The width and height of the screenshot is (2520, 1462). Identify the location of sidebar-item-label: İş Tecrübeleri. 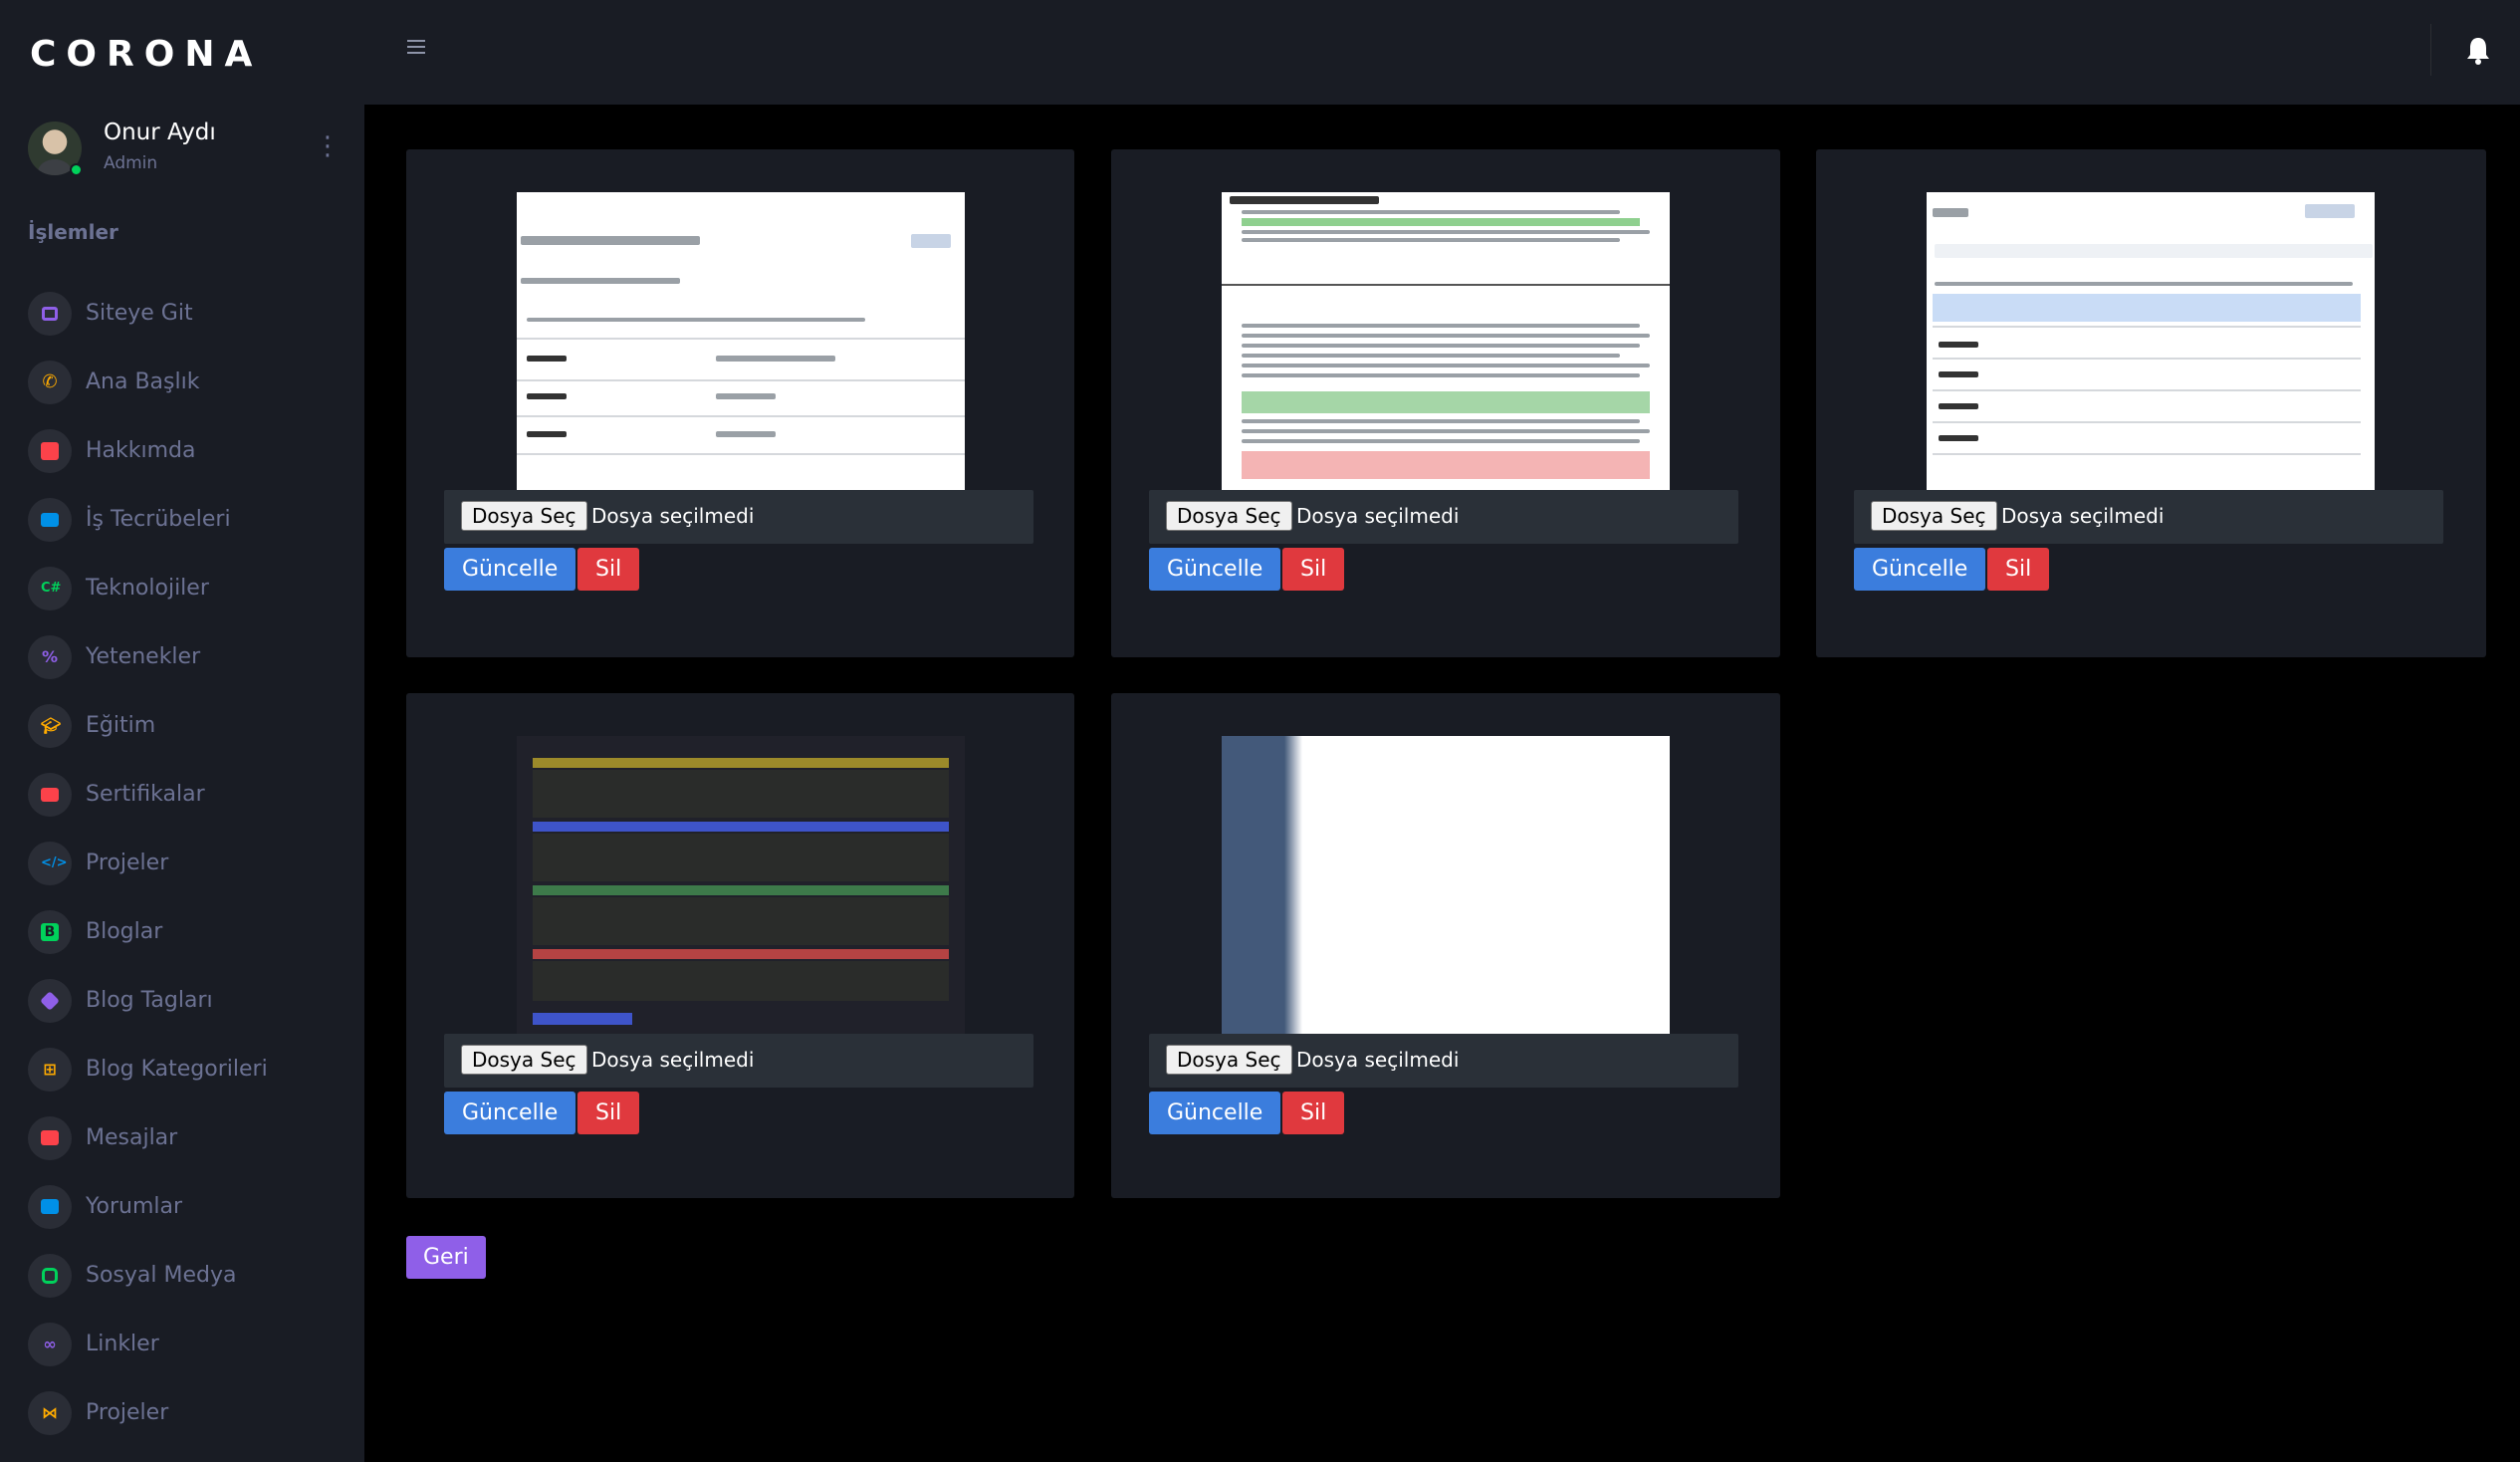
(158, 519).